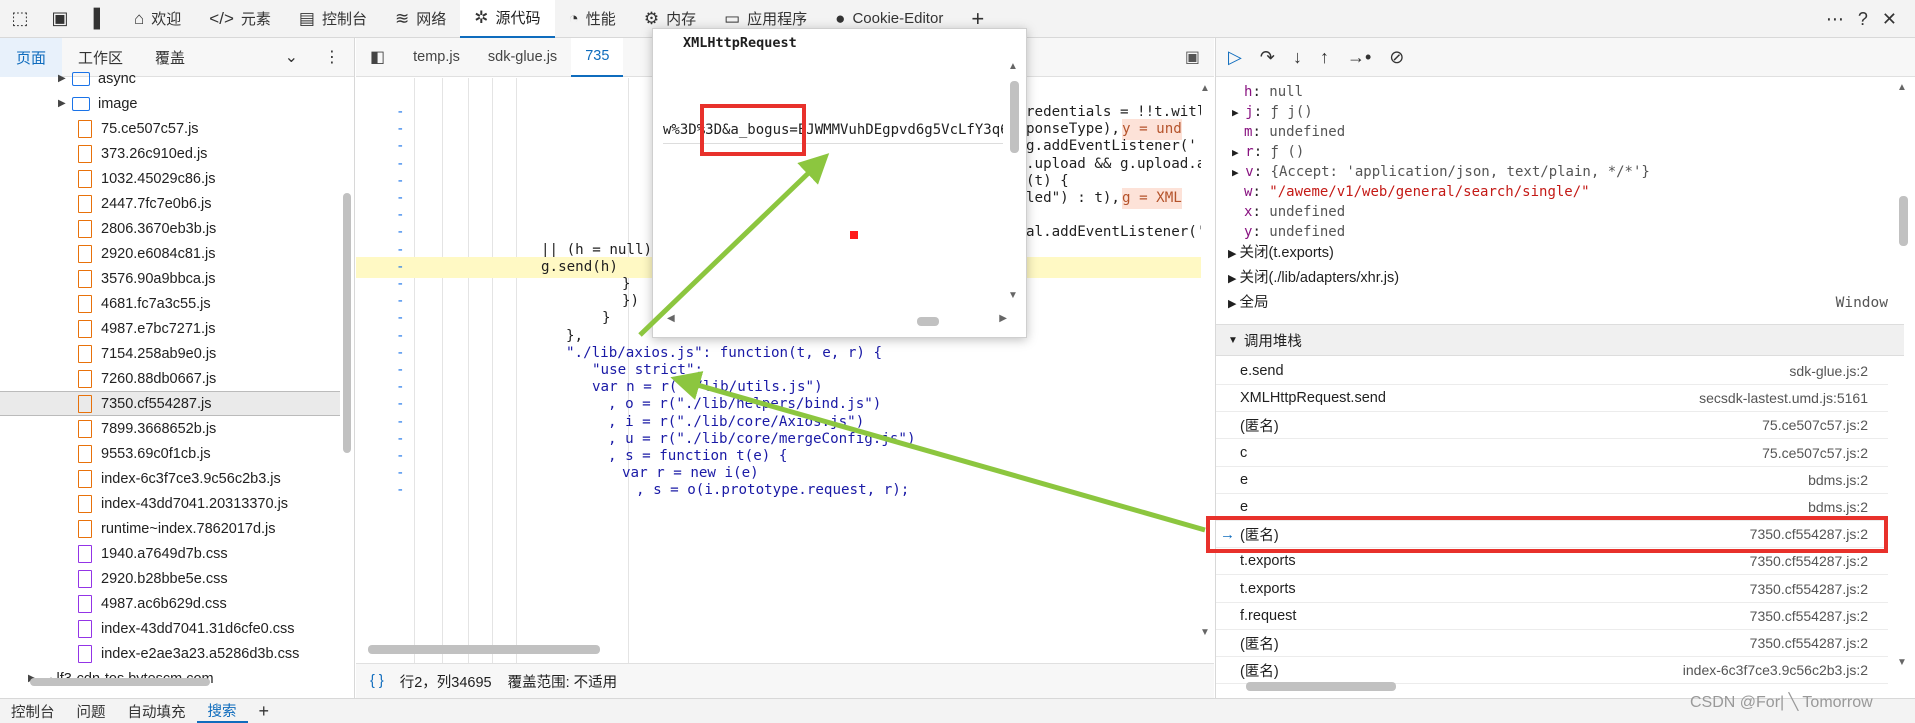 Image resolution: width=1915 pixels, height=723 pixels. I want to click on chevron-down-icon: ⌄, so click(291, 57).